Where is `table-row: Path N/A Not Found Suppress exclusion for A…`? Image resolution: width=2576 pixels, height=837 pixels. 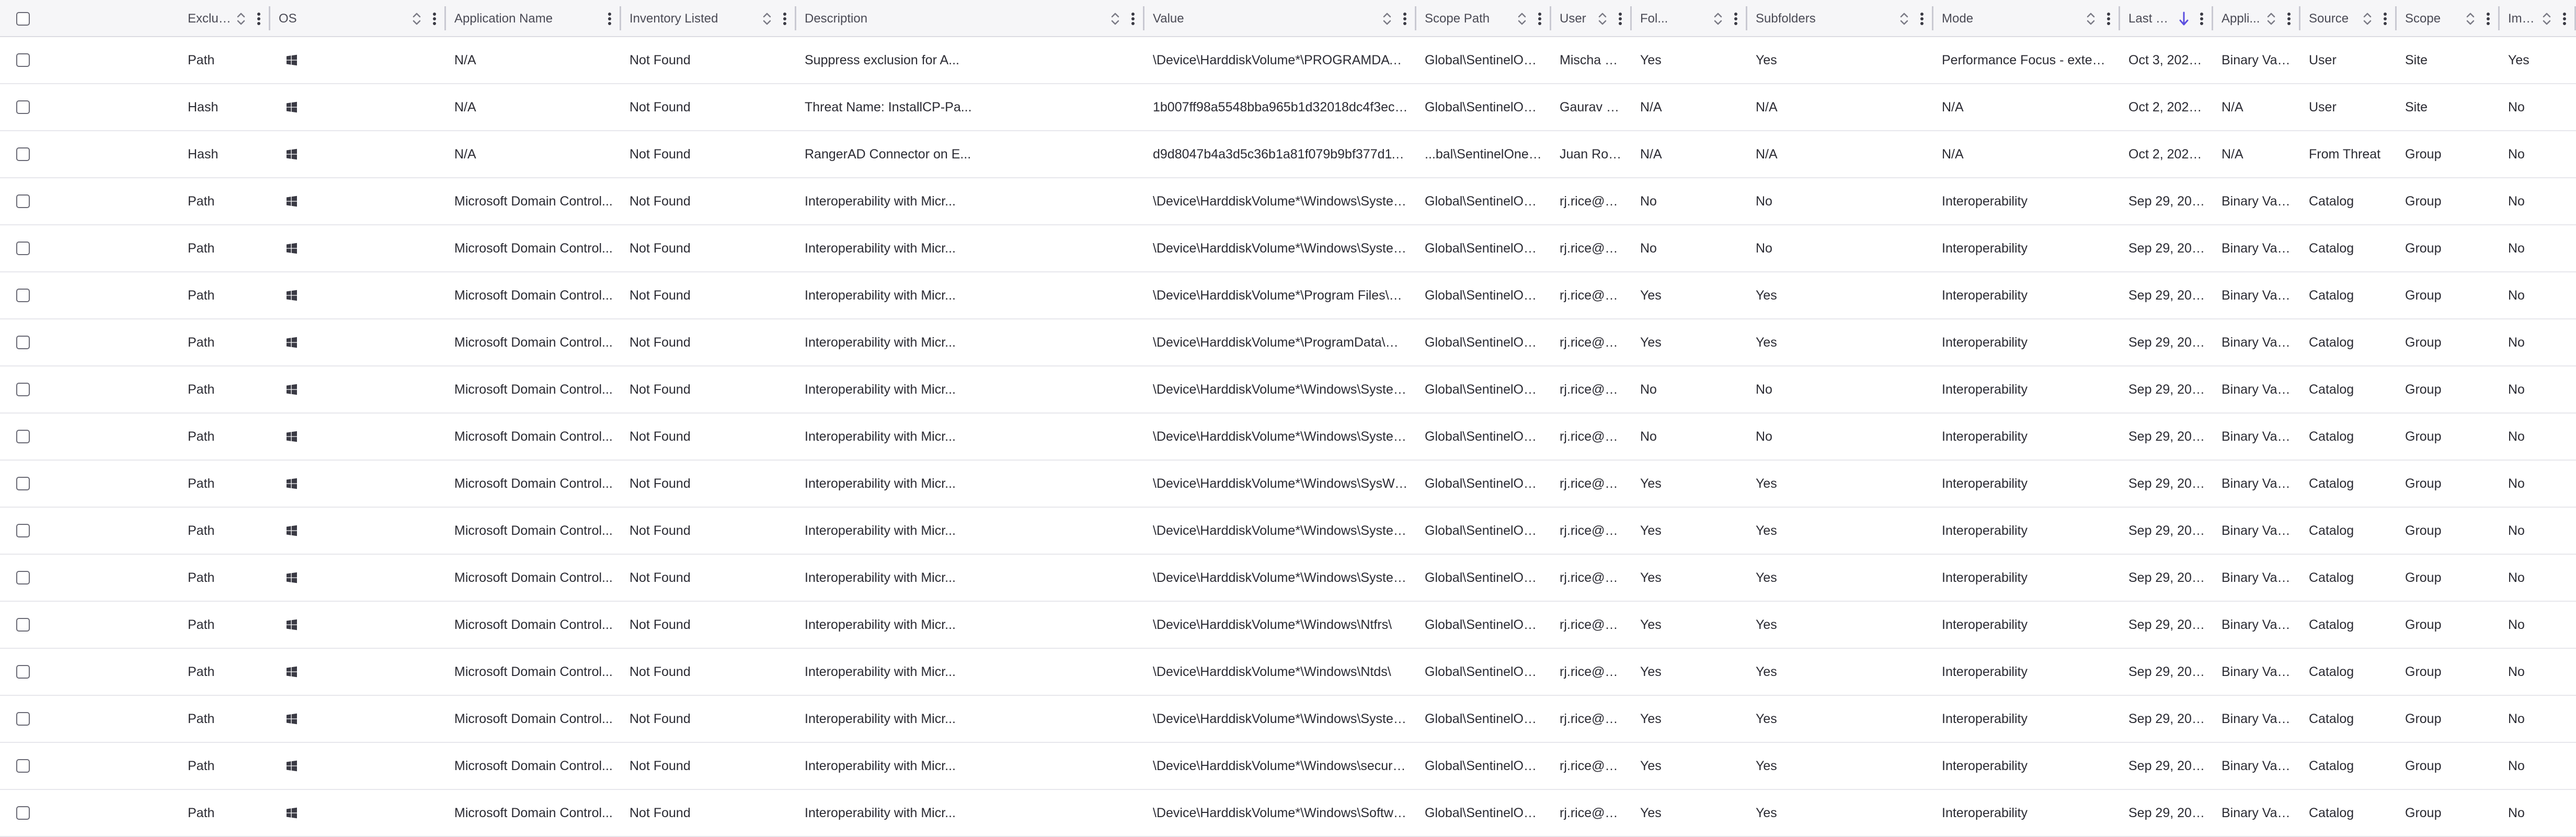
table-row: Path N/A Not Found Suppress exclusion for A… is located at coordinates (1288, 61).